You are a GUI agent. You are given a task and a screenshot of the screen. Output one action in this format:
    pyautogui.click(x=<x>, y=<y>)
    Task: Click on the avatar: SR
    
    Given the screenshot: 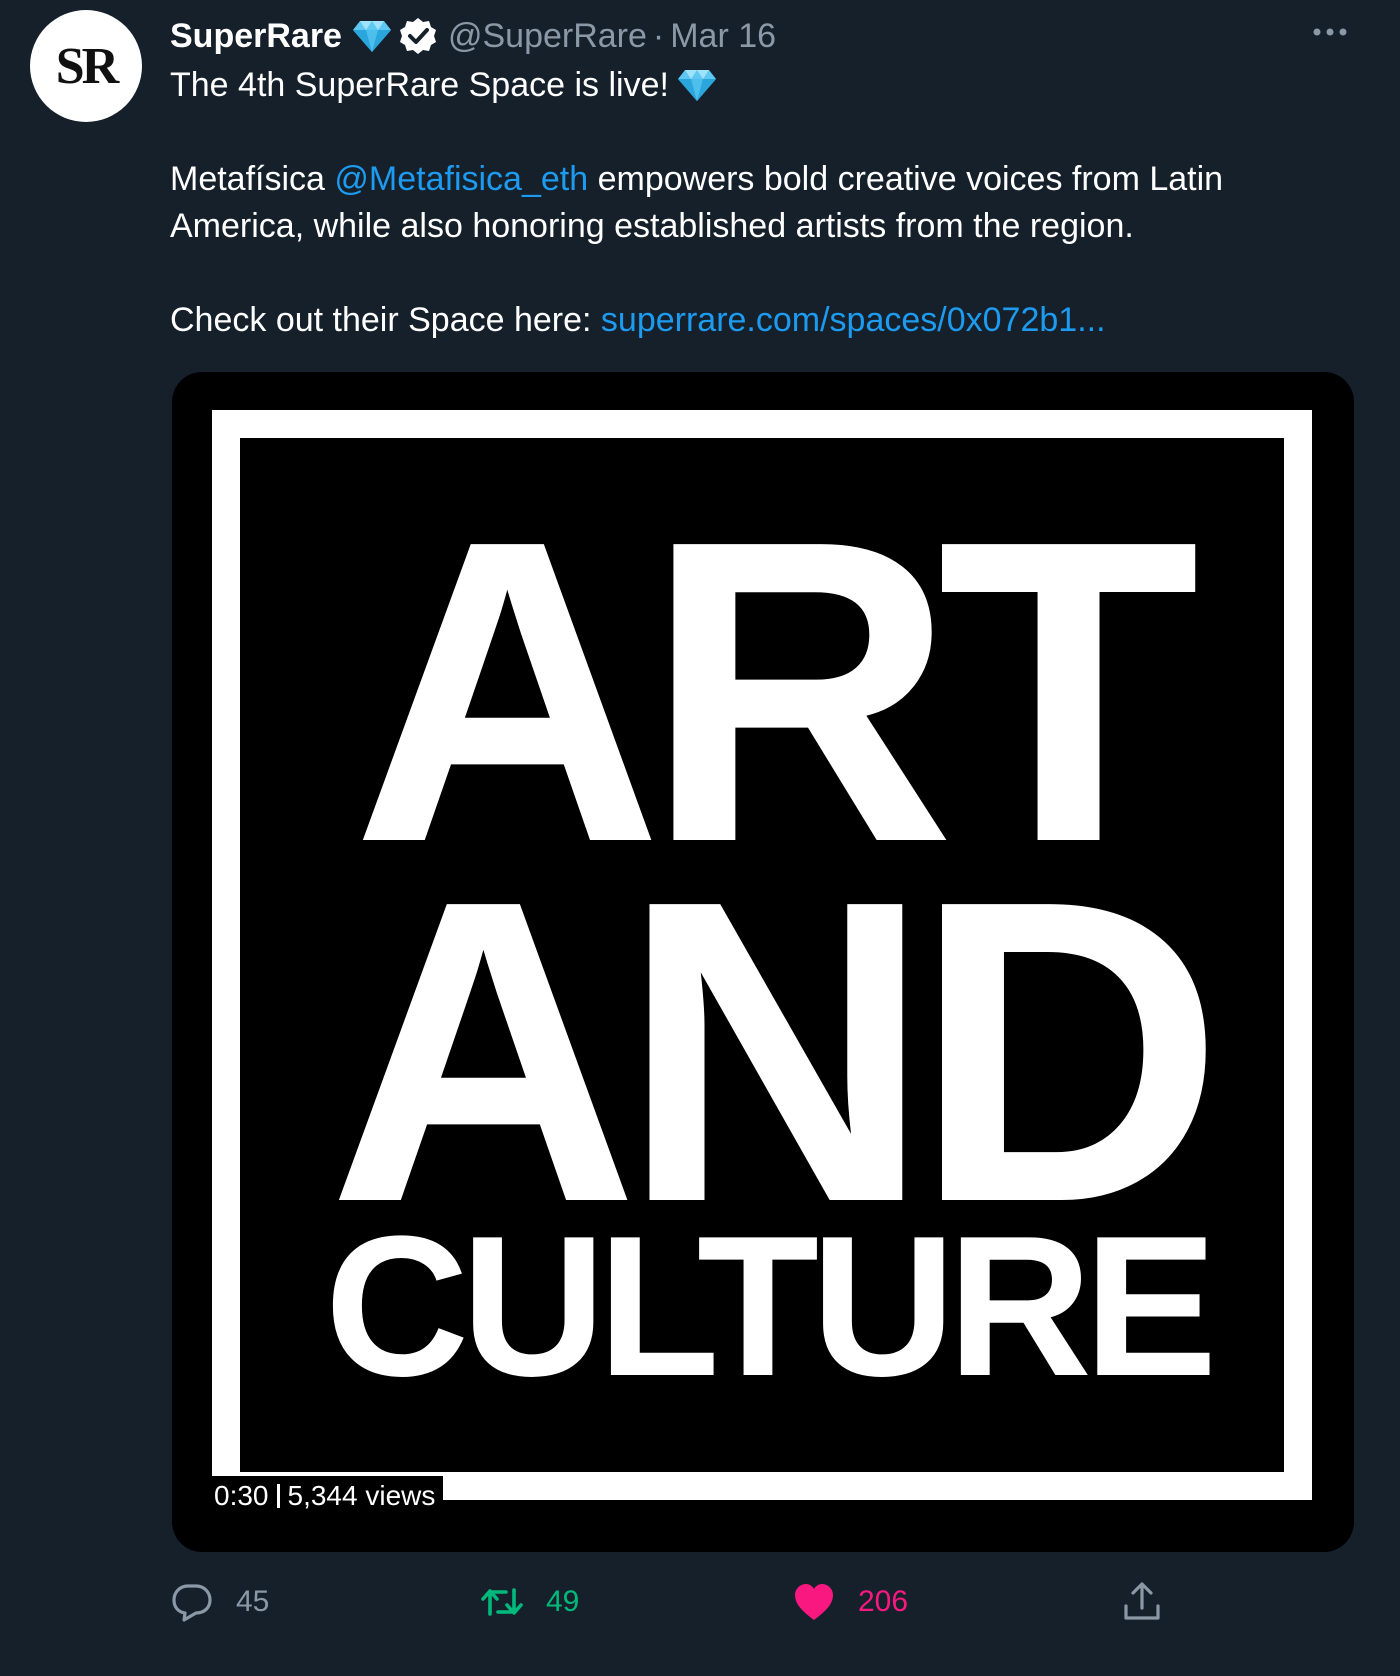 What is the action you would take?
    pyautogui.click(x=86, y=66)
    